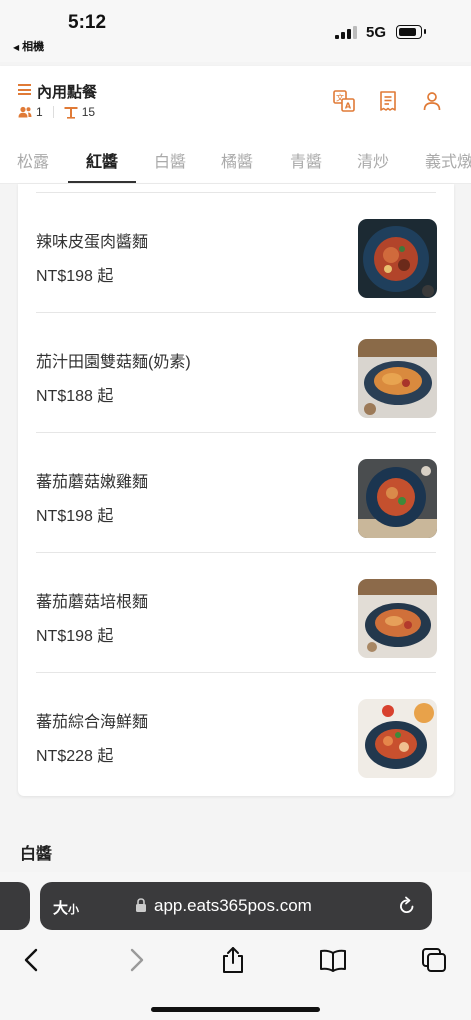 The width and height of the screenshot is (471, 1020). What do you see at coordinates (346, 32) in the screenshot?
I see `cellular-signal-icon` at bounding box center [346, 32].